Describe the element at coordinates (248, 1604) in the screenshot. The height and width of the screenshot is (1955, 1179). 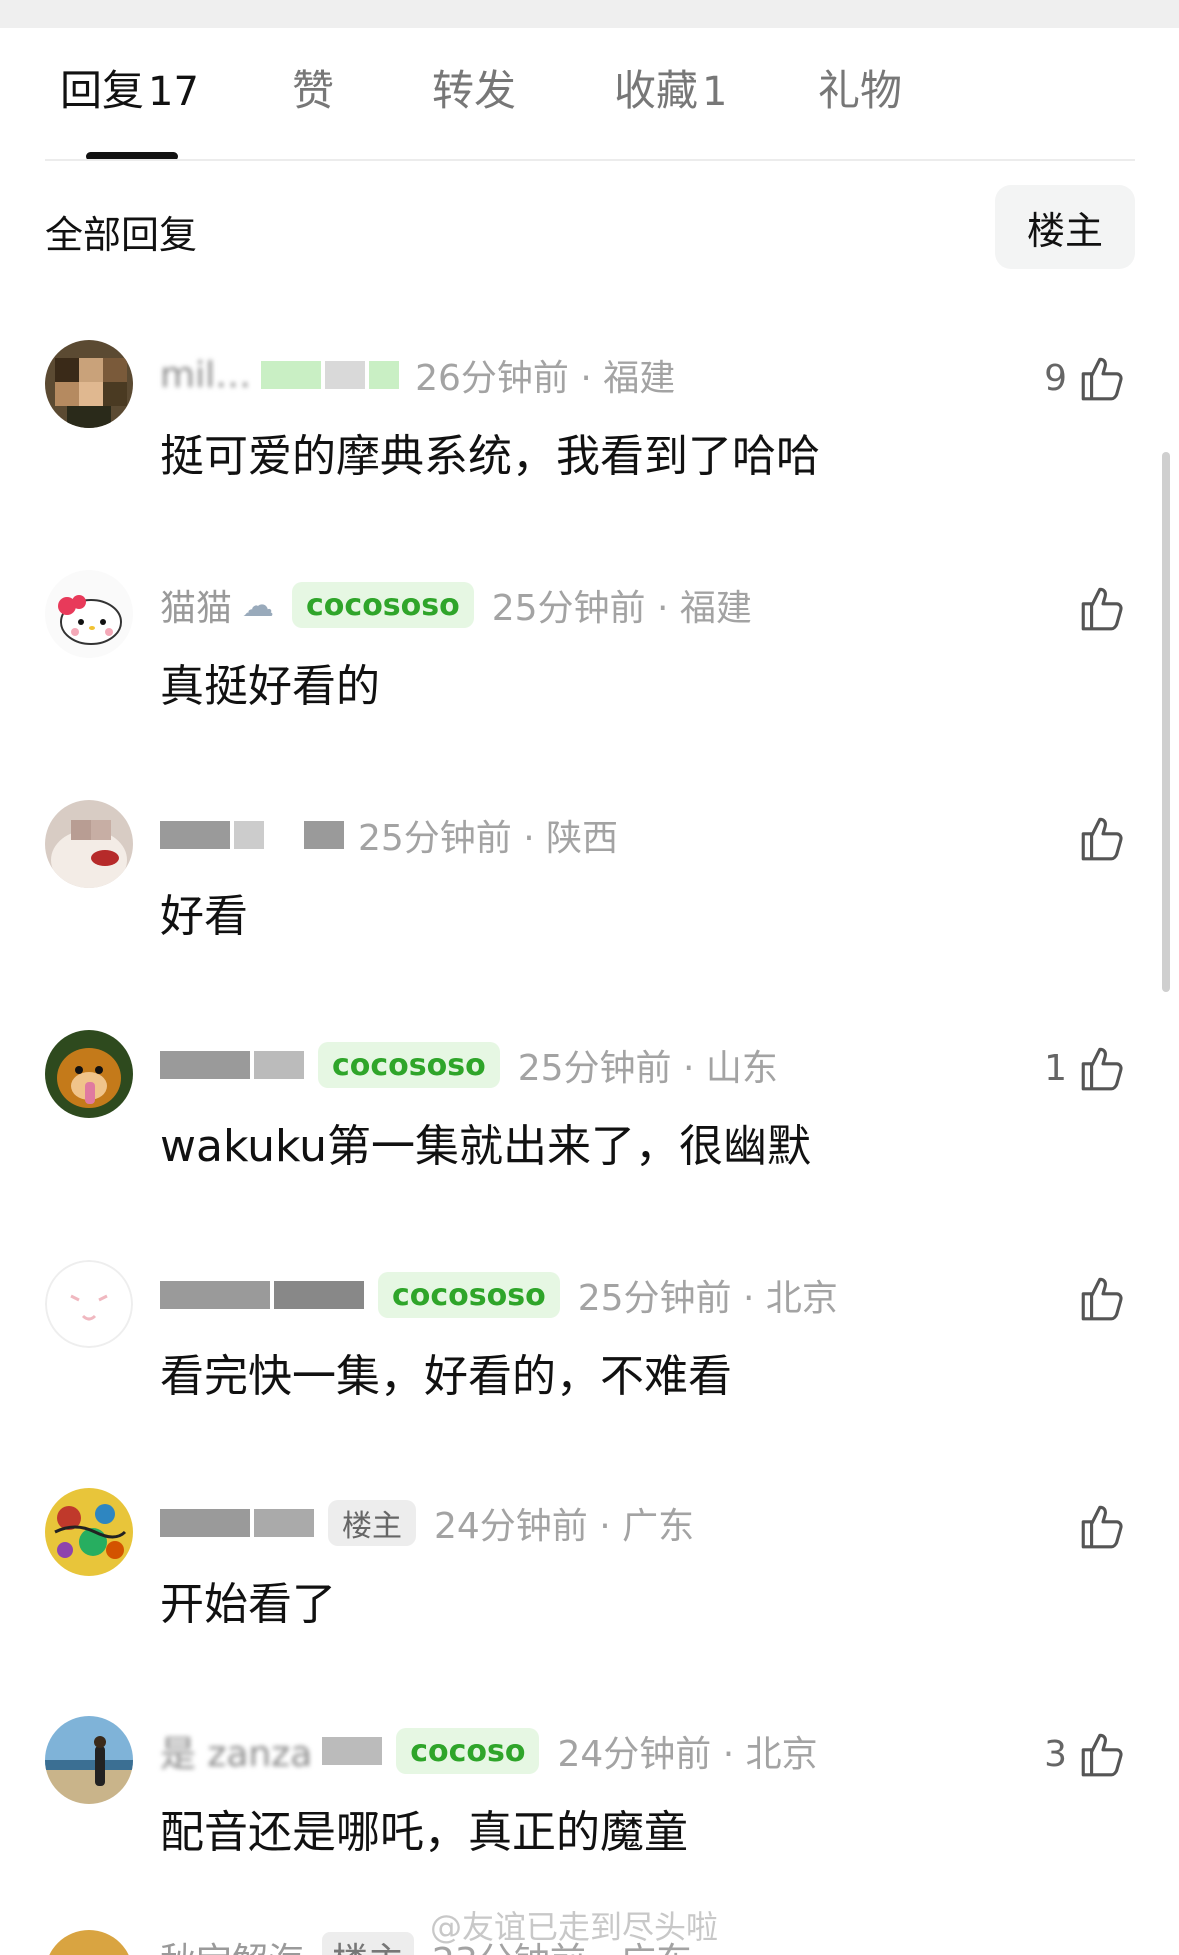
I see `comment-text: 开始看了` at that location.